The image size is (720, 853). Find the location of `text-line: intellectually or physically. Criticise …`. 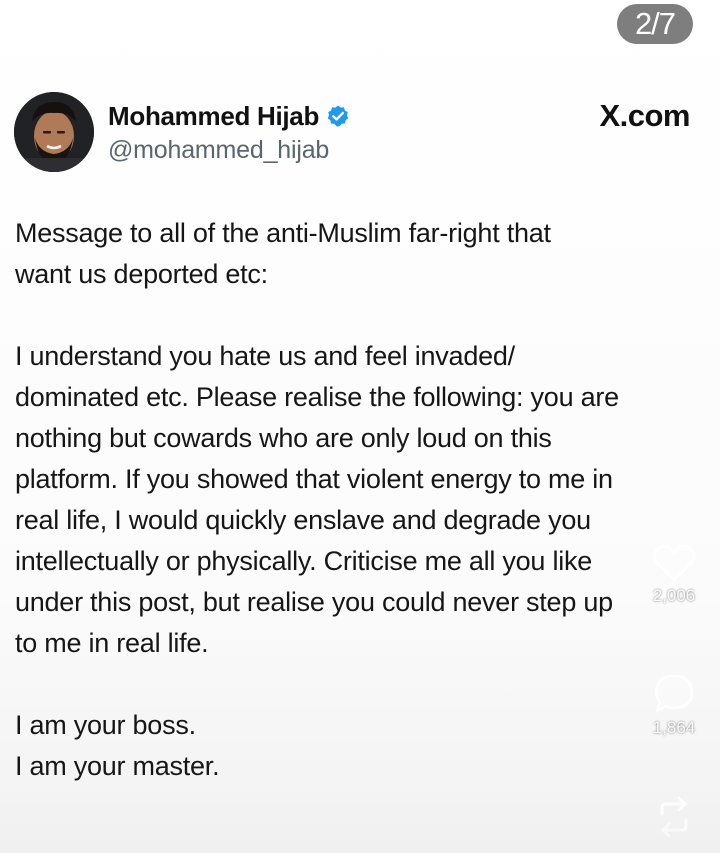

text-line: intellectually or physically. Criticise … is located at coordinates (303, 561).